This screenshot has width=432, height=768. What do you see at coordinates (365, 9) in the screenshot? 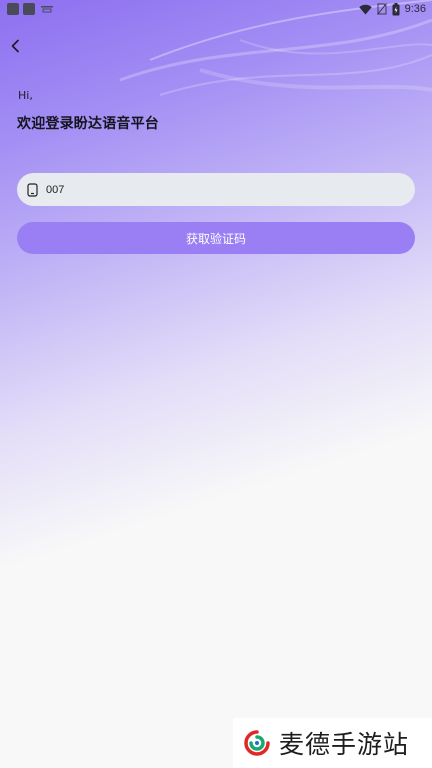
I see `wifi-icon` at bounding box center [365, 9].